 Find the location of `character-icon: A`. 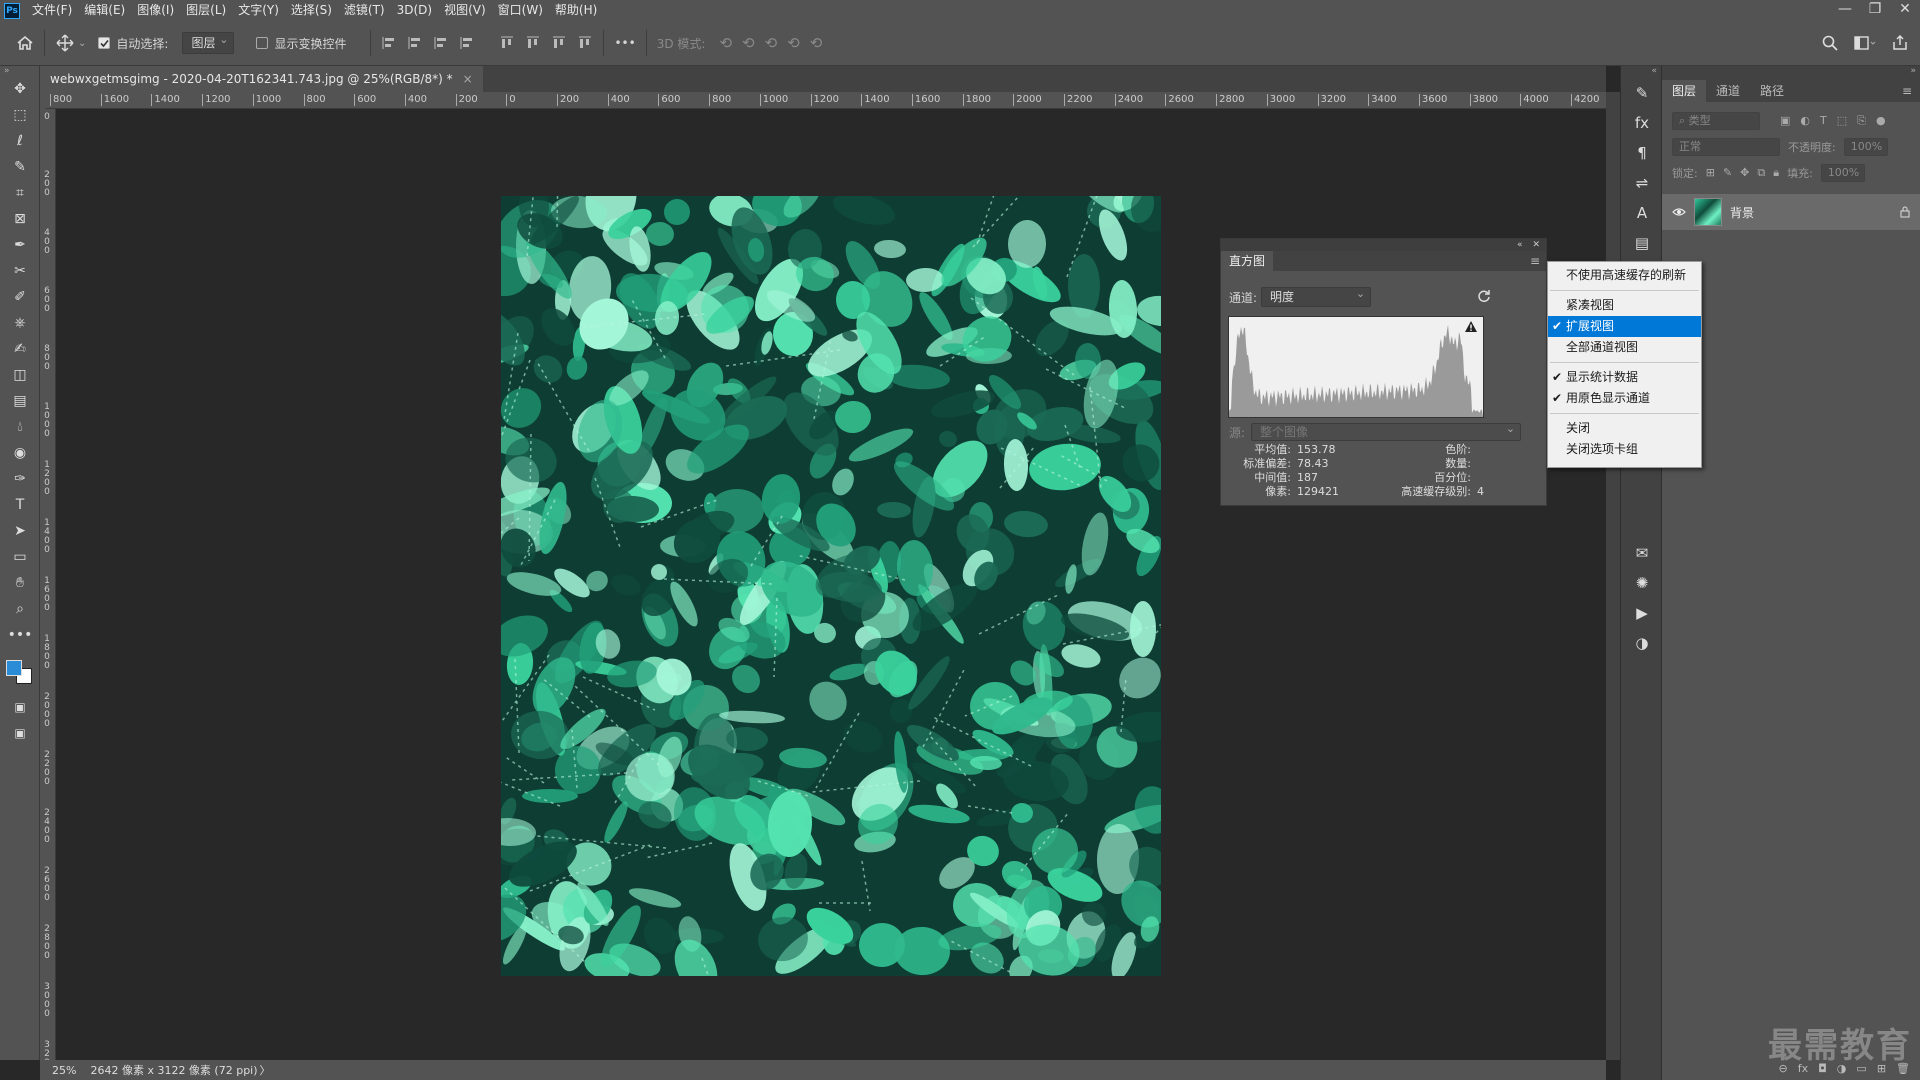

character-icon: A is located at coordinates (1642, 213).